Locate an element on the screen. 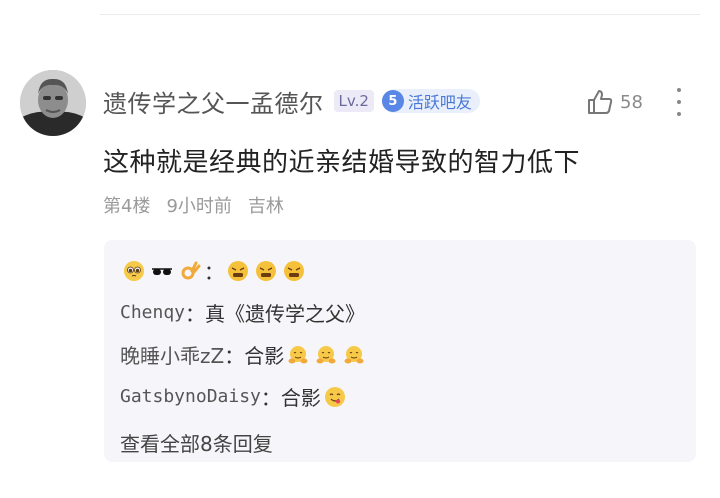 The height and width of the screenshot is (498, 720). like-button: 58 is located at coordinates (614, 102).